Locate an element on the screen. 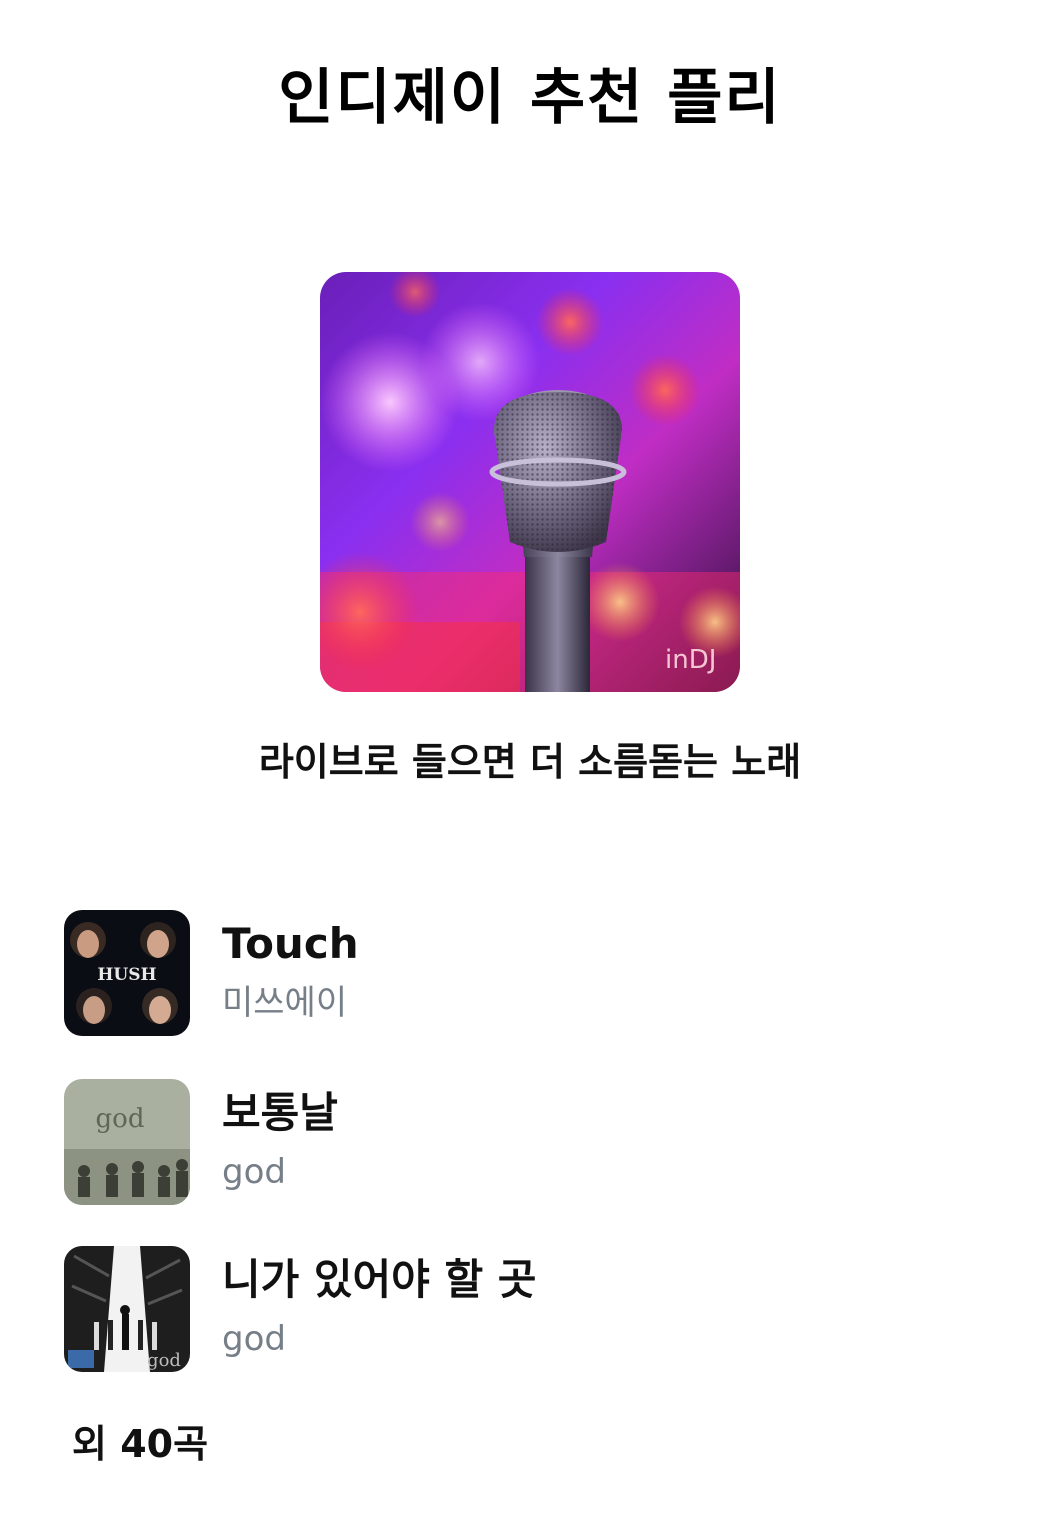 The height and width of the screenshot is (1517, 1060). track-title: 니가 있어야 할 곳 is located at coordinates (379, 1279).